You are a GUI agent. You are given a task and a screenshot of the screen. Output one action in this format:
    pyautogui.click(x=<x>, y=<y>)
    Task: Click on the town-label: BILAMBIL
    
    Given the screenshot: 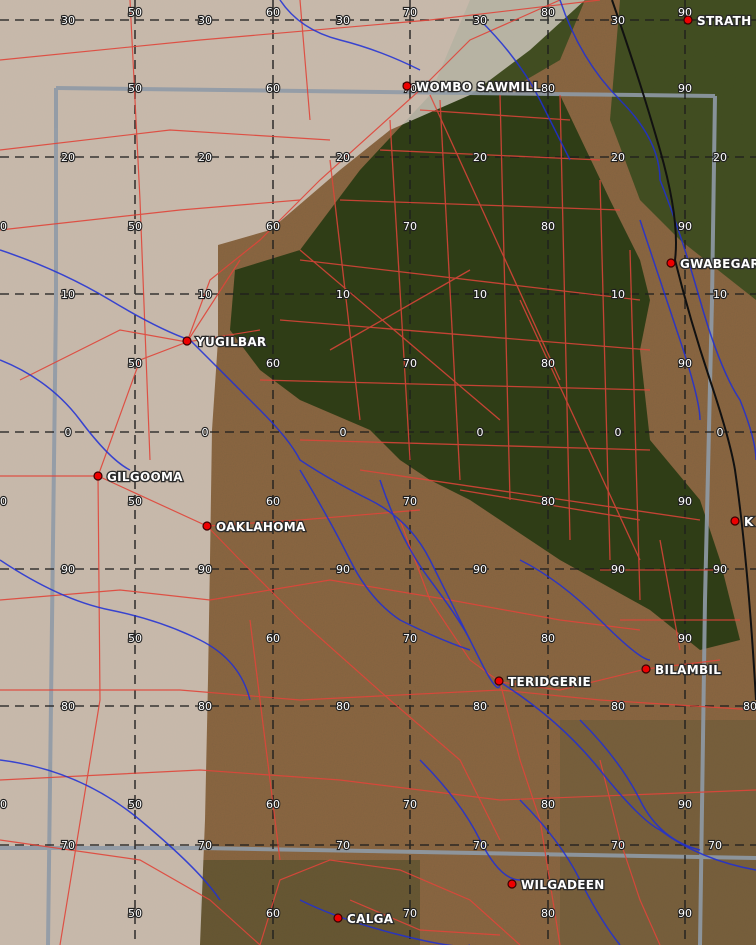 What is the action you would take?
    pyautogui.click(x=688, y=670)
    